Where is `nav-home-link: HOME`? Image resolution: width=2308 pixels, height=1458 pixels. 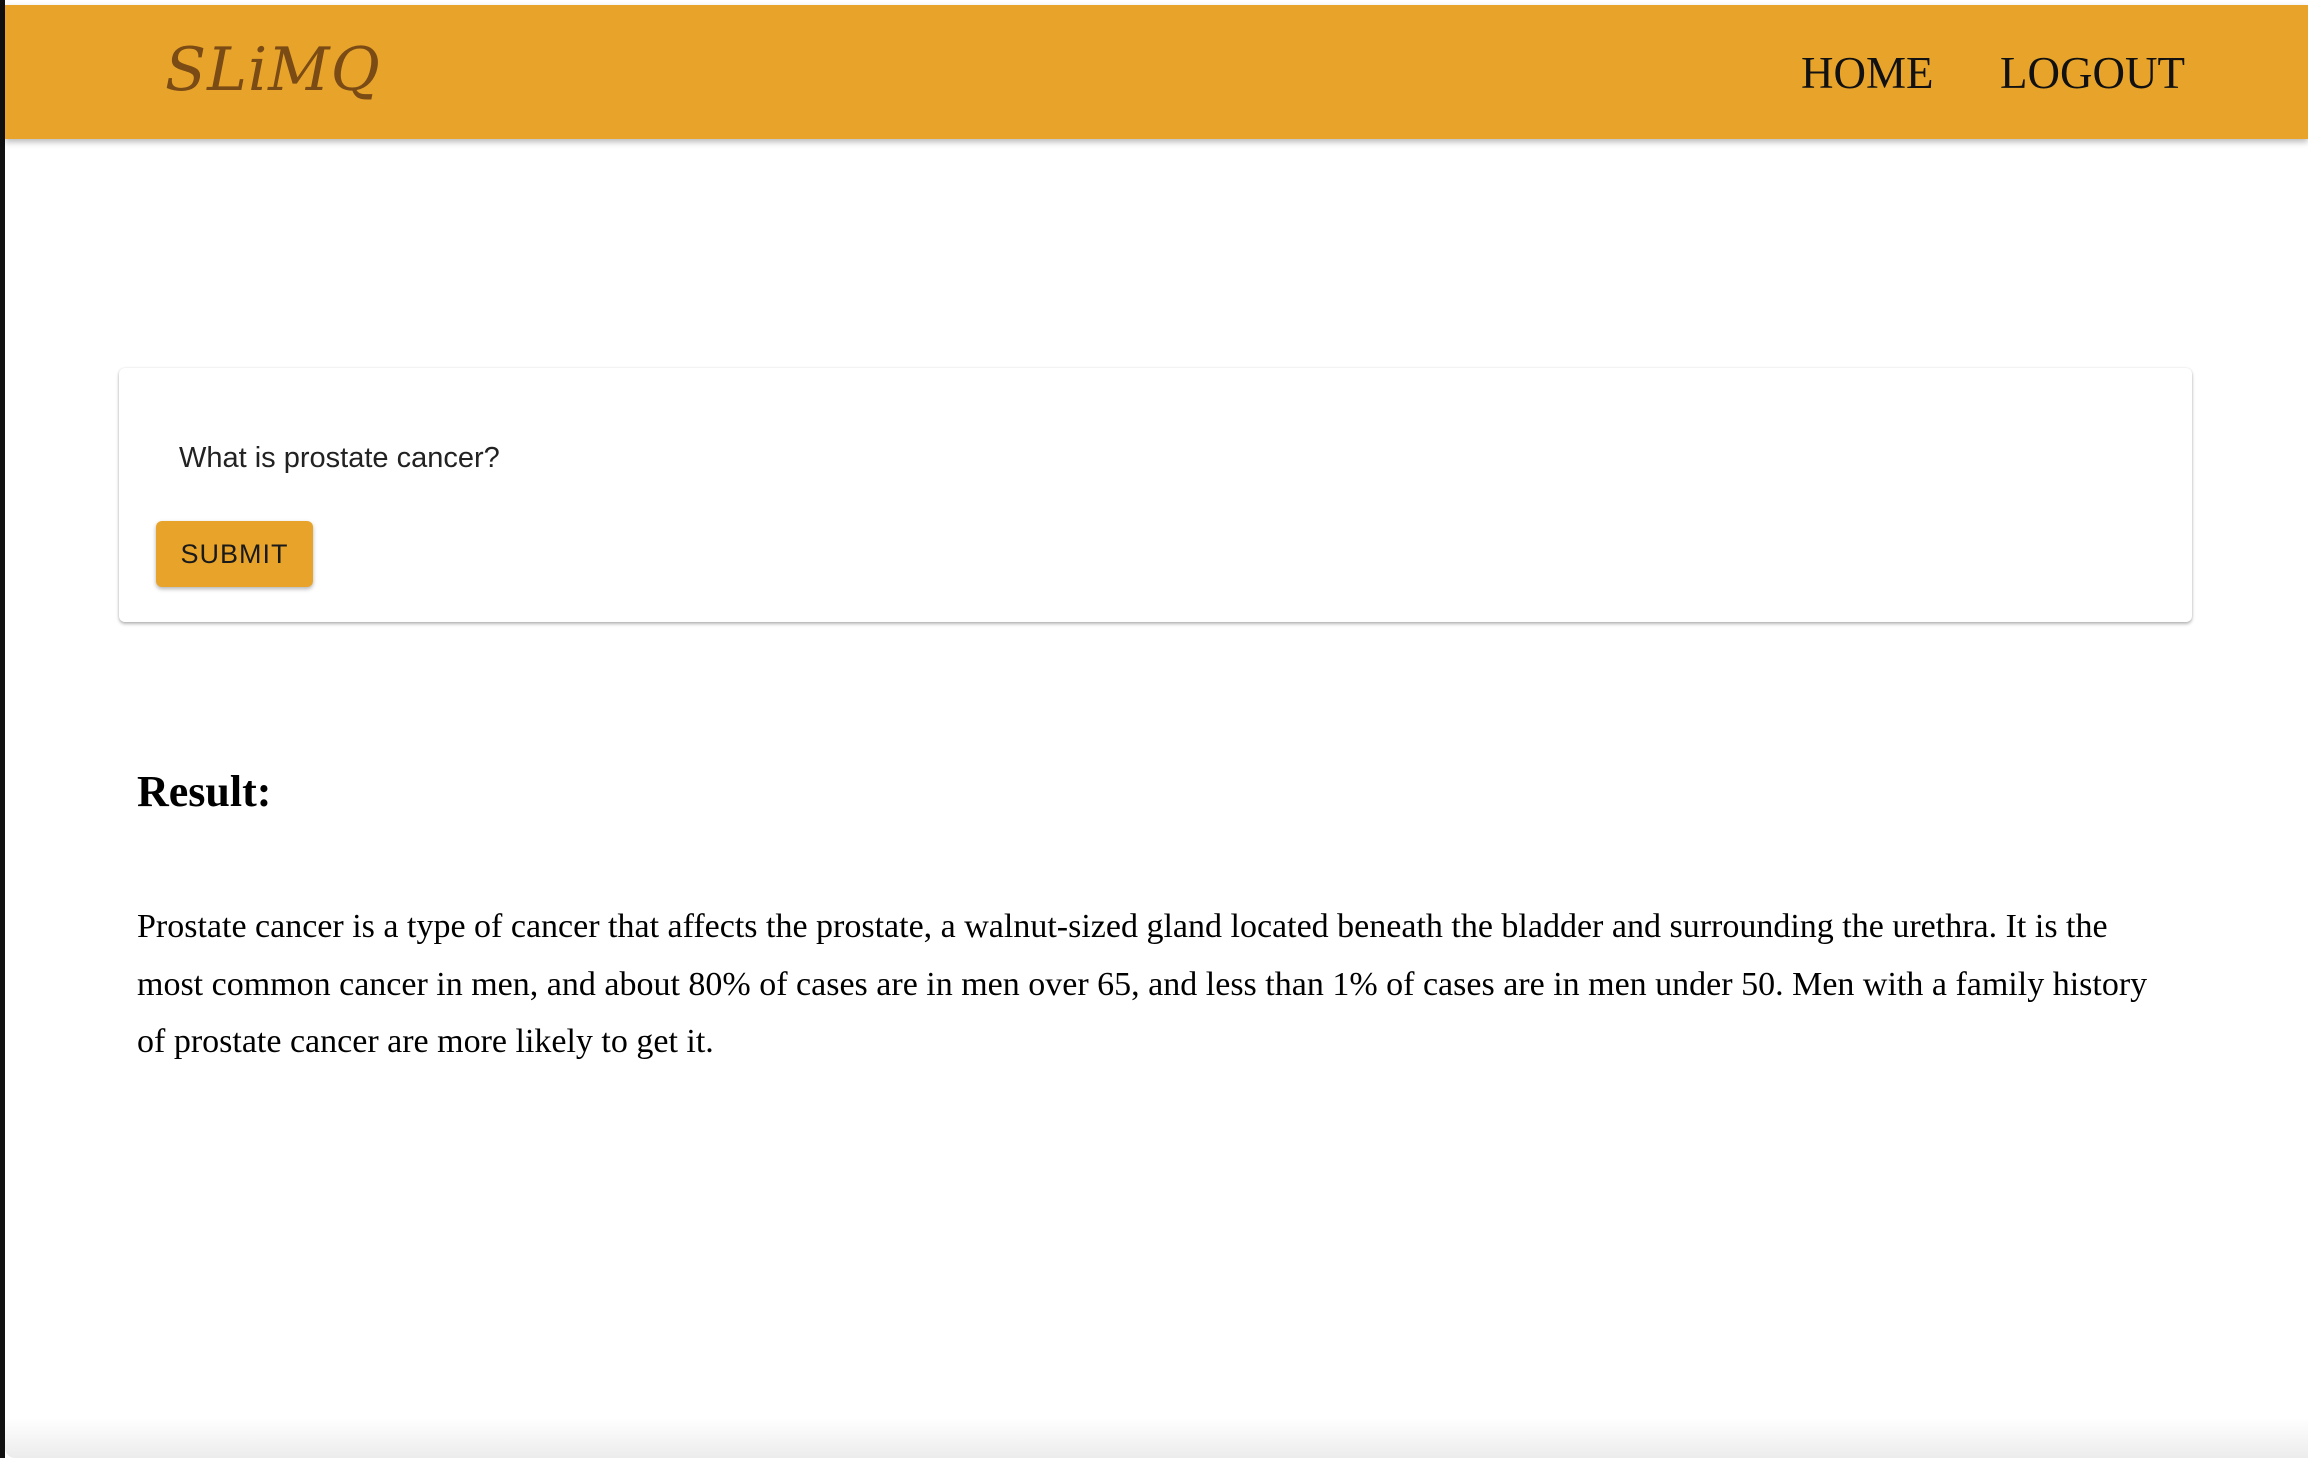
nav-home-link: HOME is located at coordinates (1867, 73).